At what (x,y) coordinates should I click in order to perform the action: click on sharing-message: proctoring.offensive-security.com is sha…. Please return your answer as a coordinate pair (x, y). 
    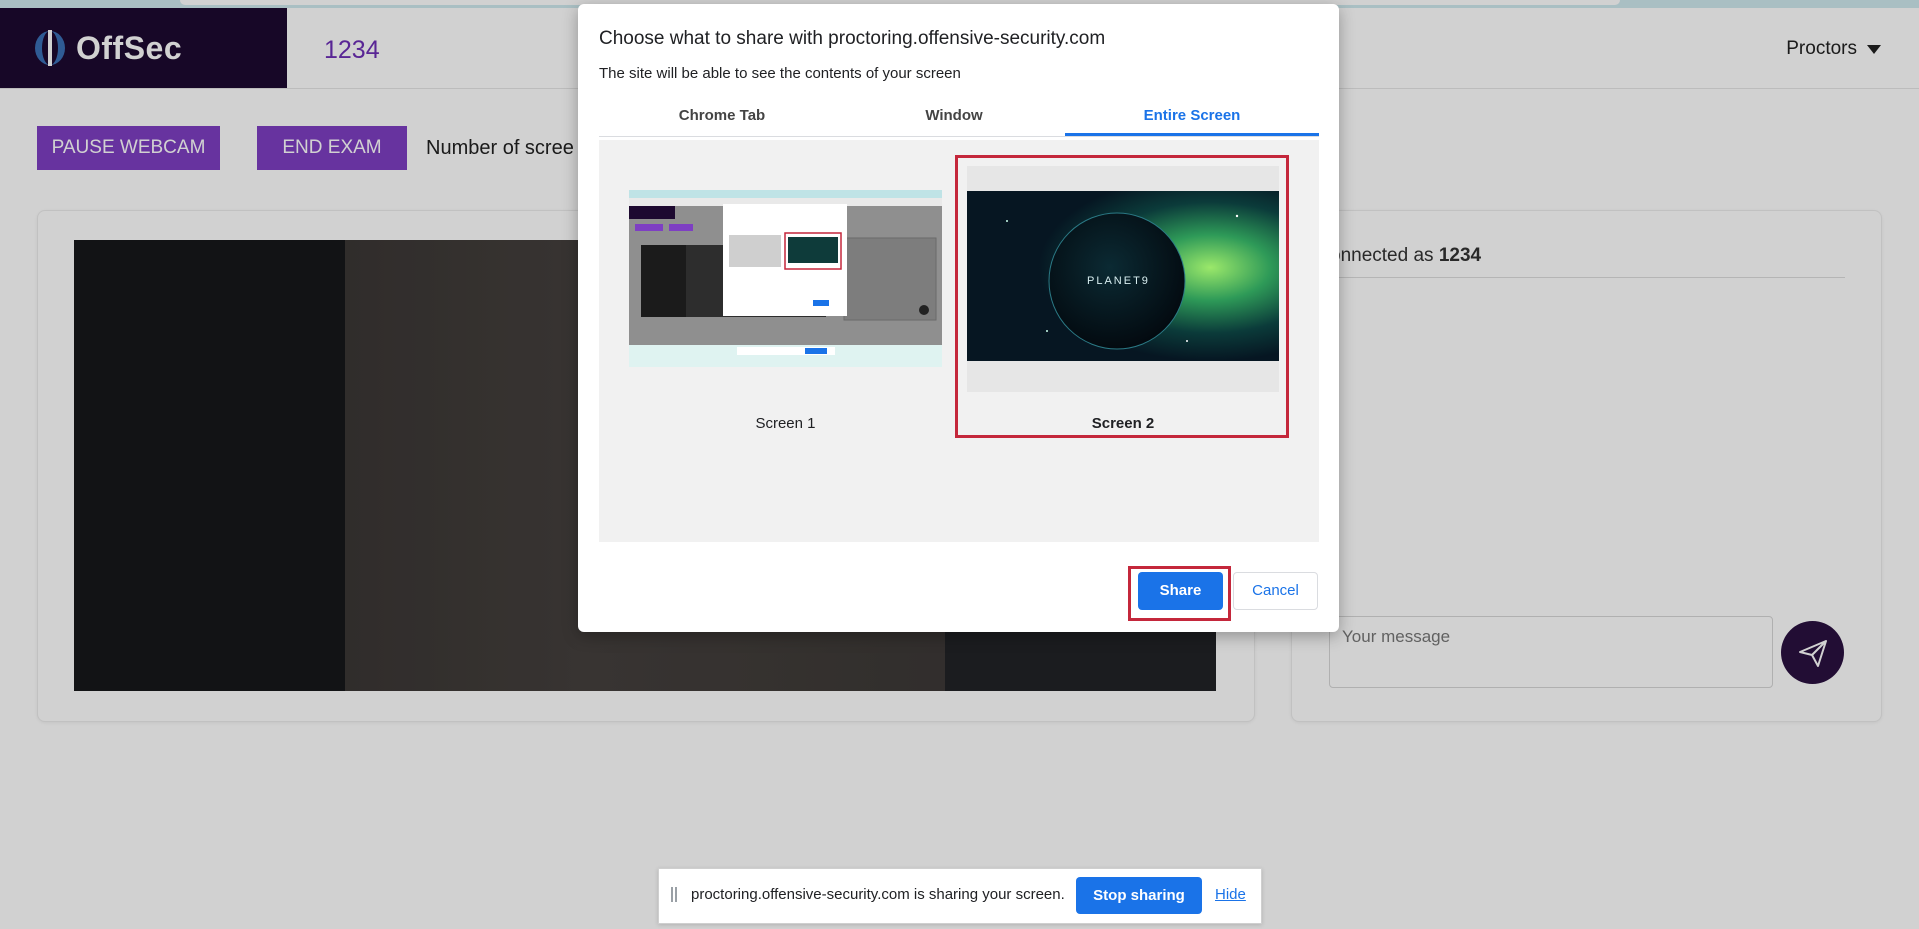
    Looking at the image, I should click on (878, 894).